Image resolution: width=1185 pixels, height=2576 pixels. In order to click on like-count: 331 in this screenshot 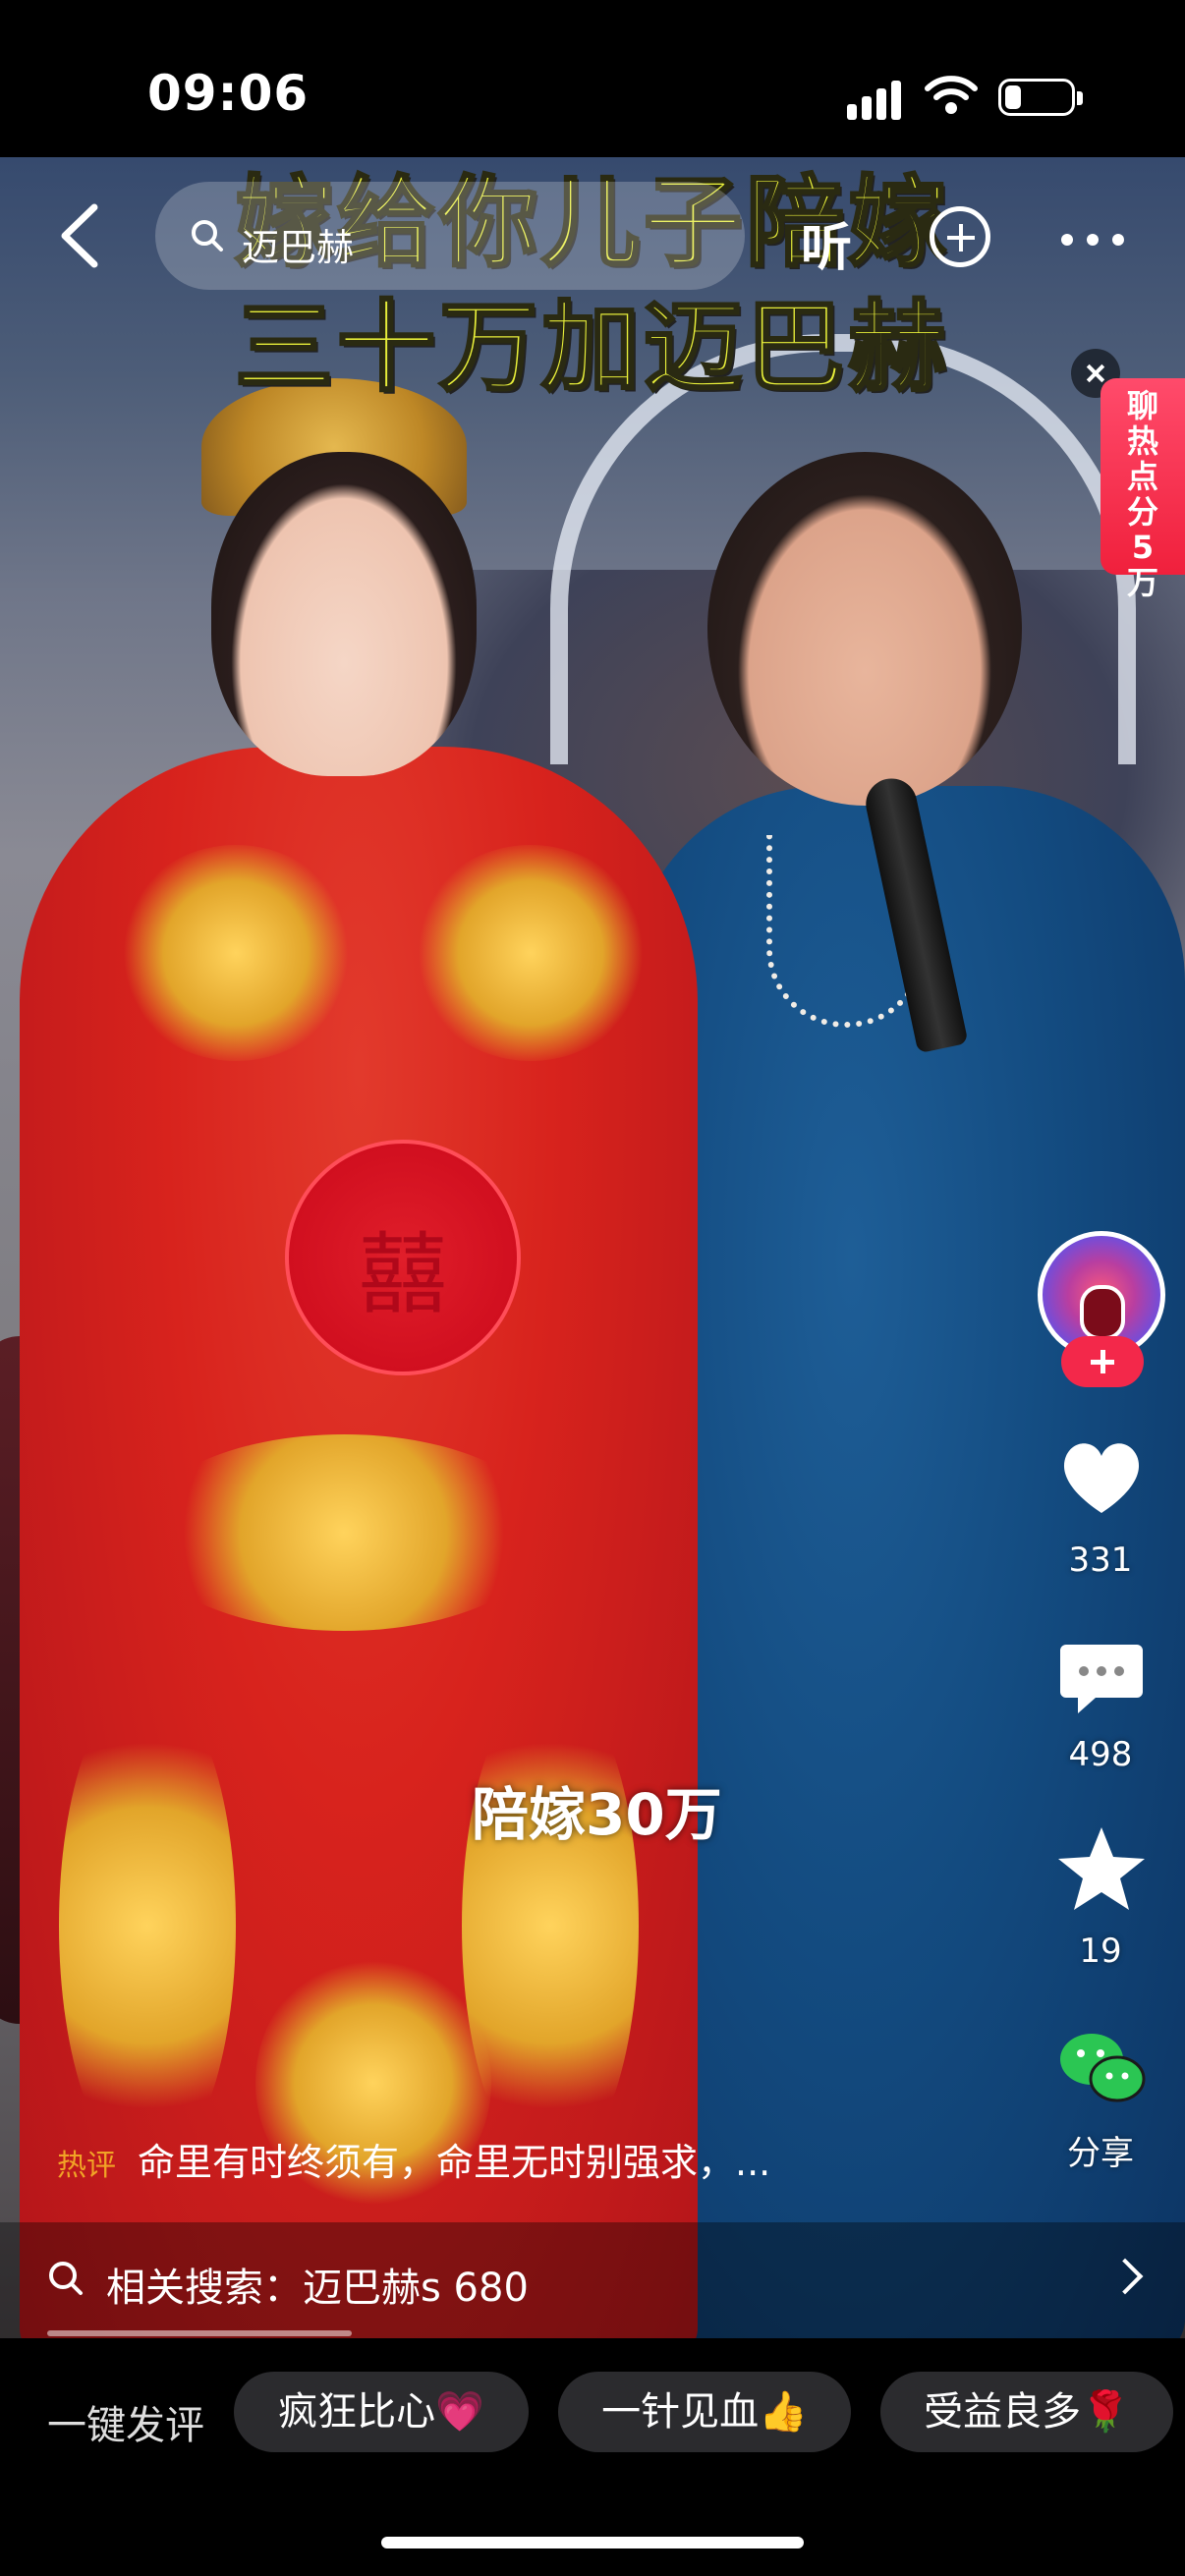, I will do `click(1100, 1560)`.